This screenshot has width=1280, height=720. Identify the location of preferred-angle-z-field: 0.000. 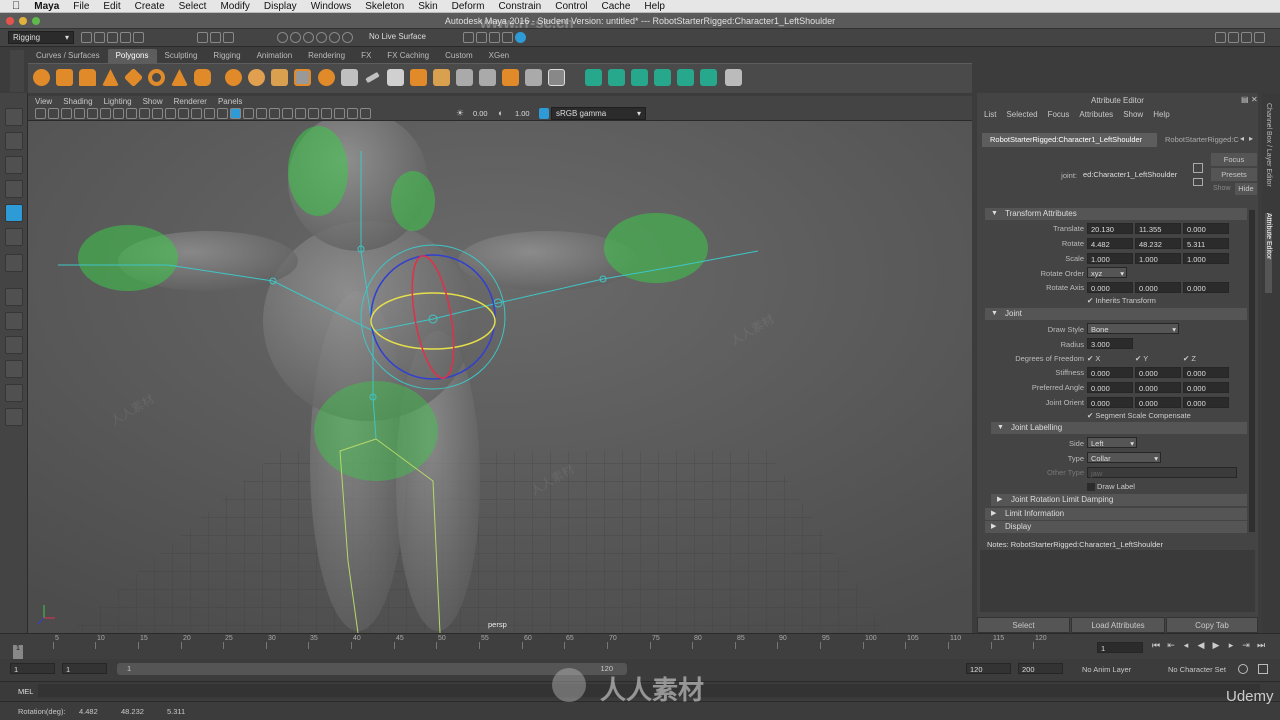
(1206, 387).